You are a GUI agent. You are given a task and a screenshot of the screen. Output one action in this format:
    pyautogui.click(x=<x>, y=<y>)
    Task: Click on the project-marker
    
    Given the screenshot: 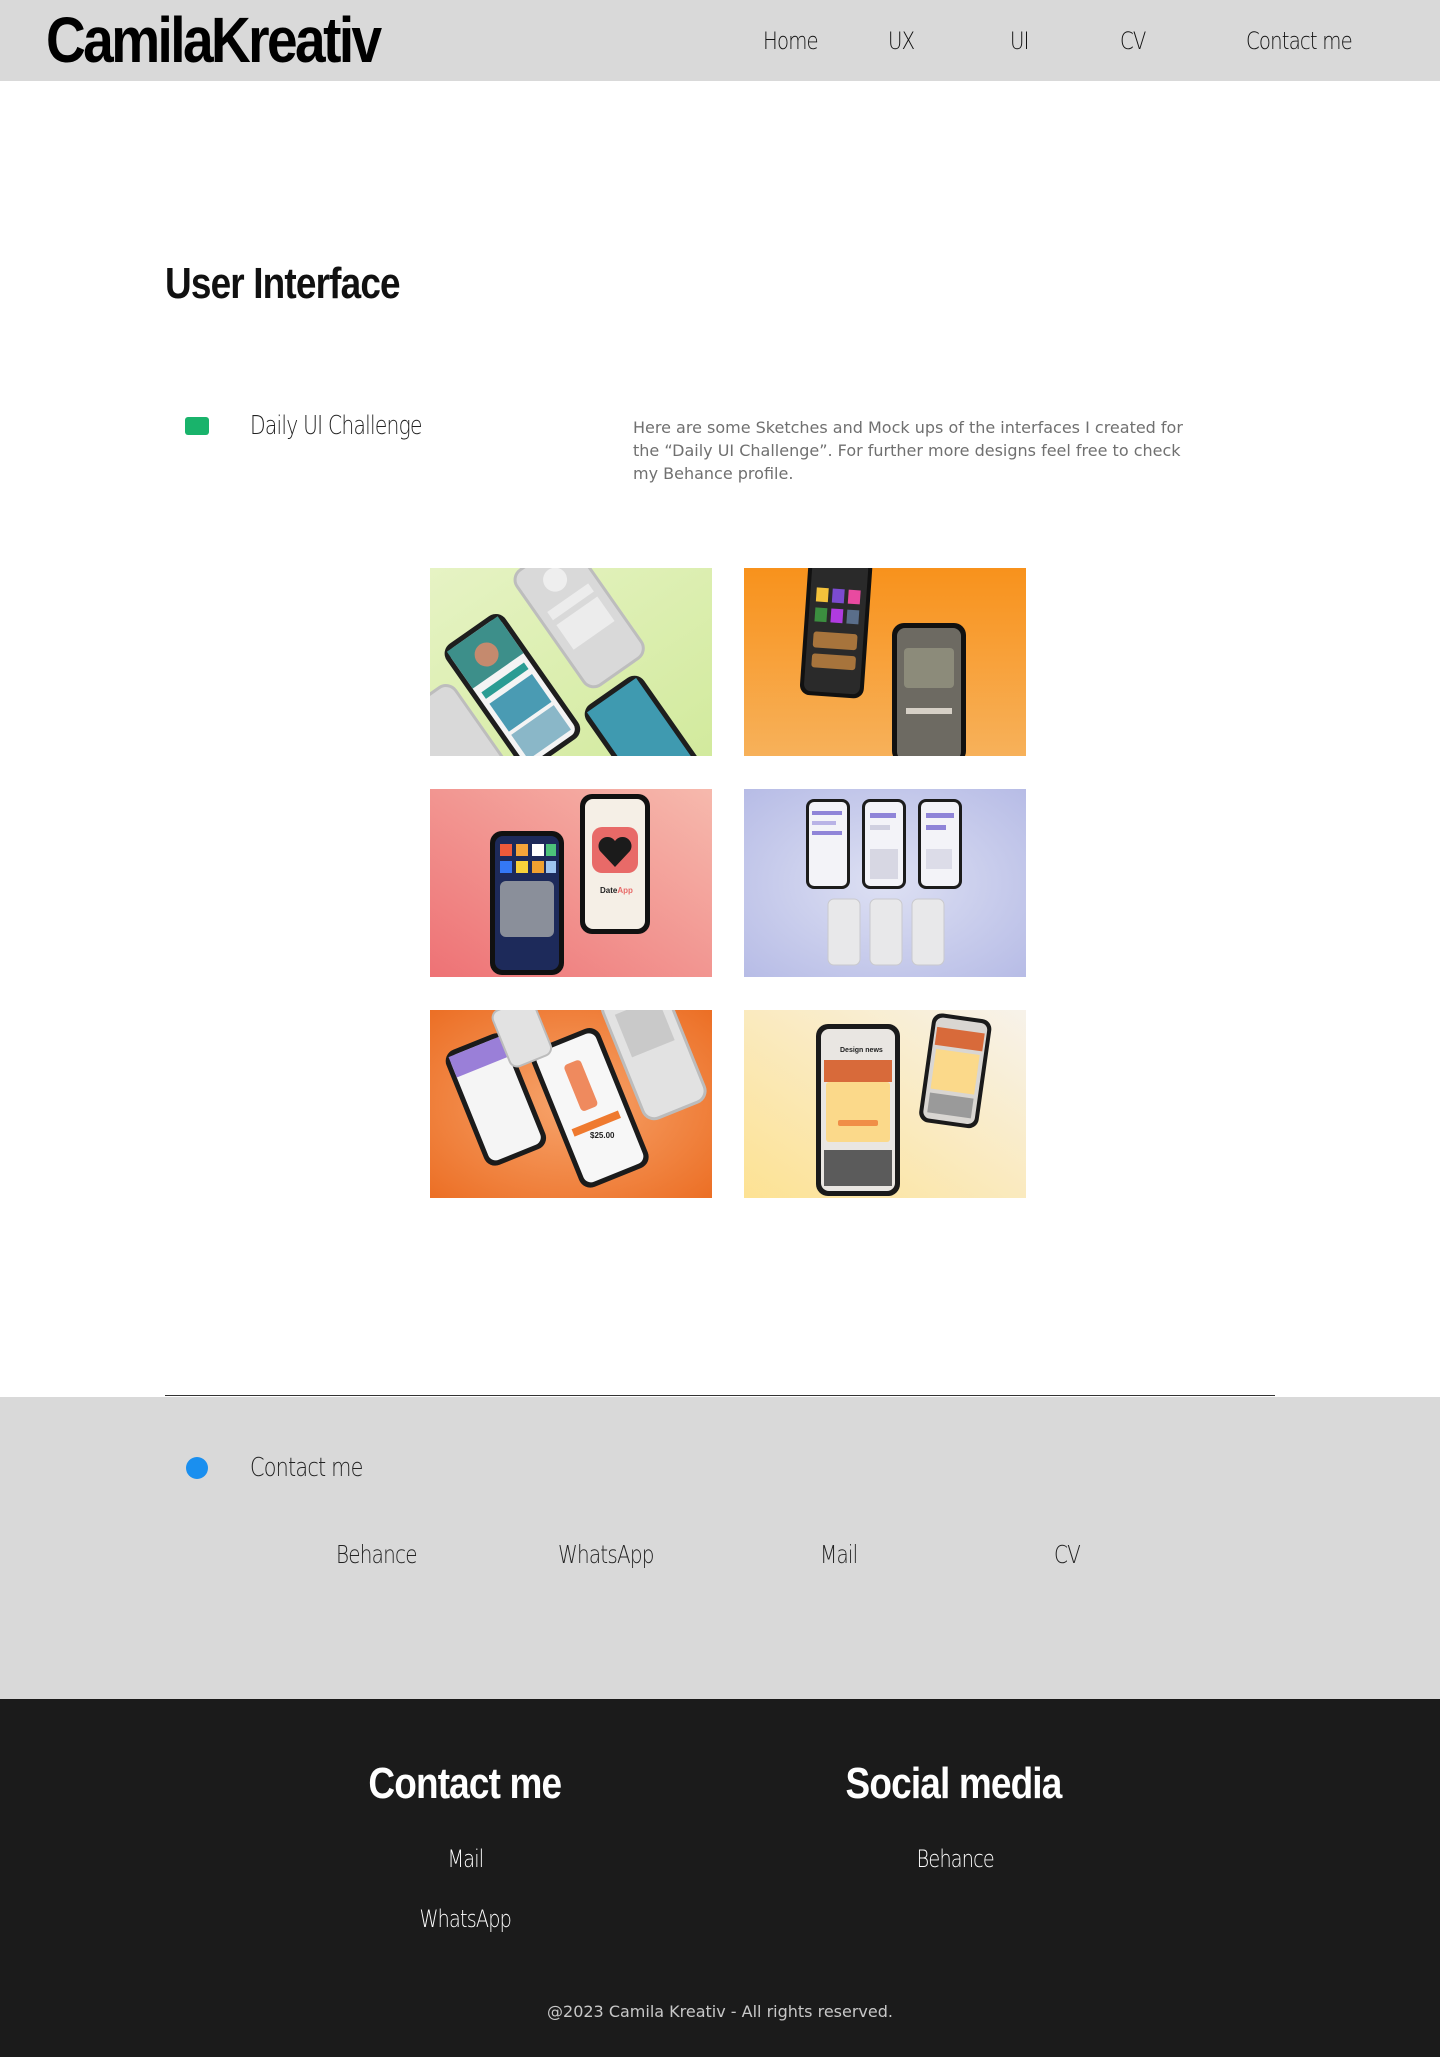 What is the action you would take?
    pyautogui.click(x=197, y=426)
    